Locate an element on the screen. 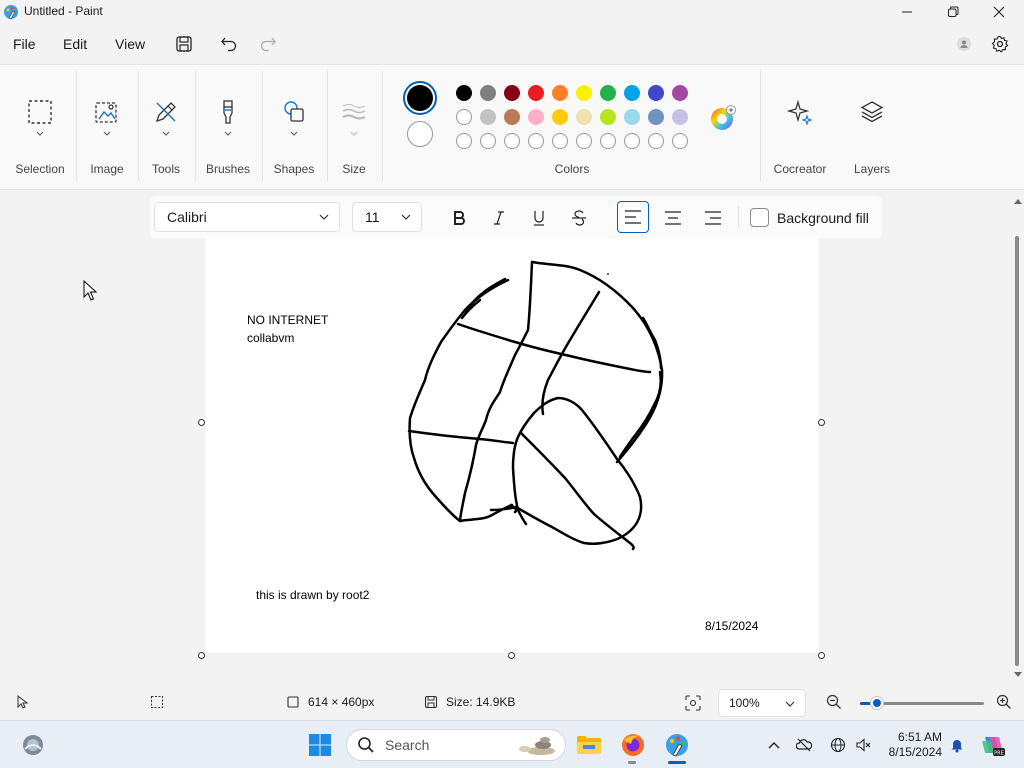 The image size is (1024, 768). minimize-button is located at coordinates (907, 12).